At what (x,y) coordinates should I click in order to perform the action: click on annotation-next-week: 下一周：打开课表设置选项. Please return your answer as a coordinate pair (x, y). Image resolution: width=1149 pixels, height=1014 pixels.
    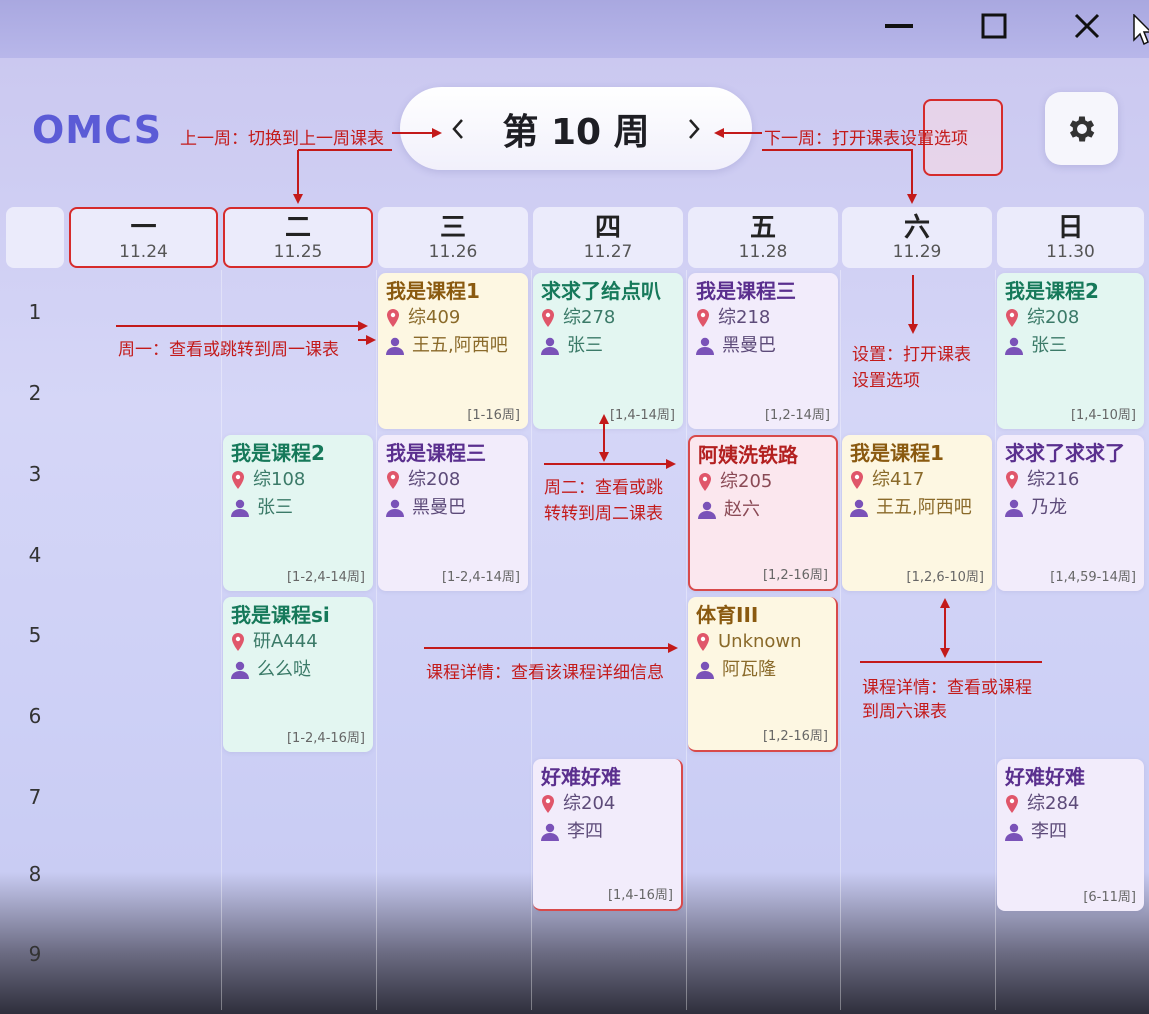
    Looking at the image, I should click on (866, 139).